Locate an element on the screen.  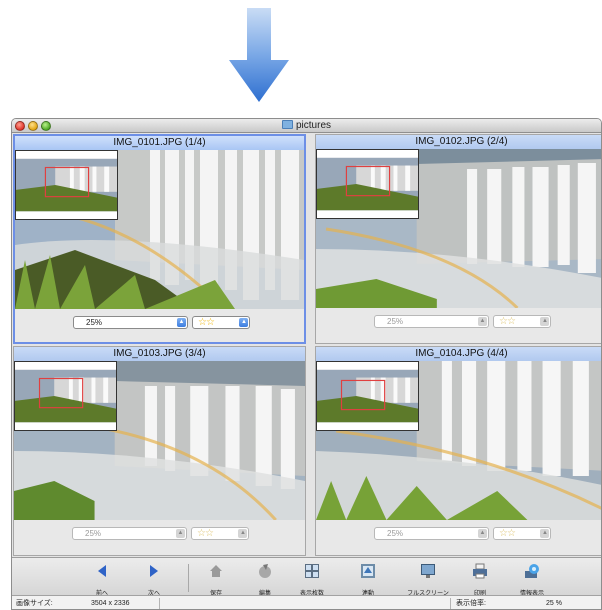
sync-icon is located at coordinates (368, 571).